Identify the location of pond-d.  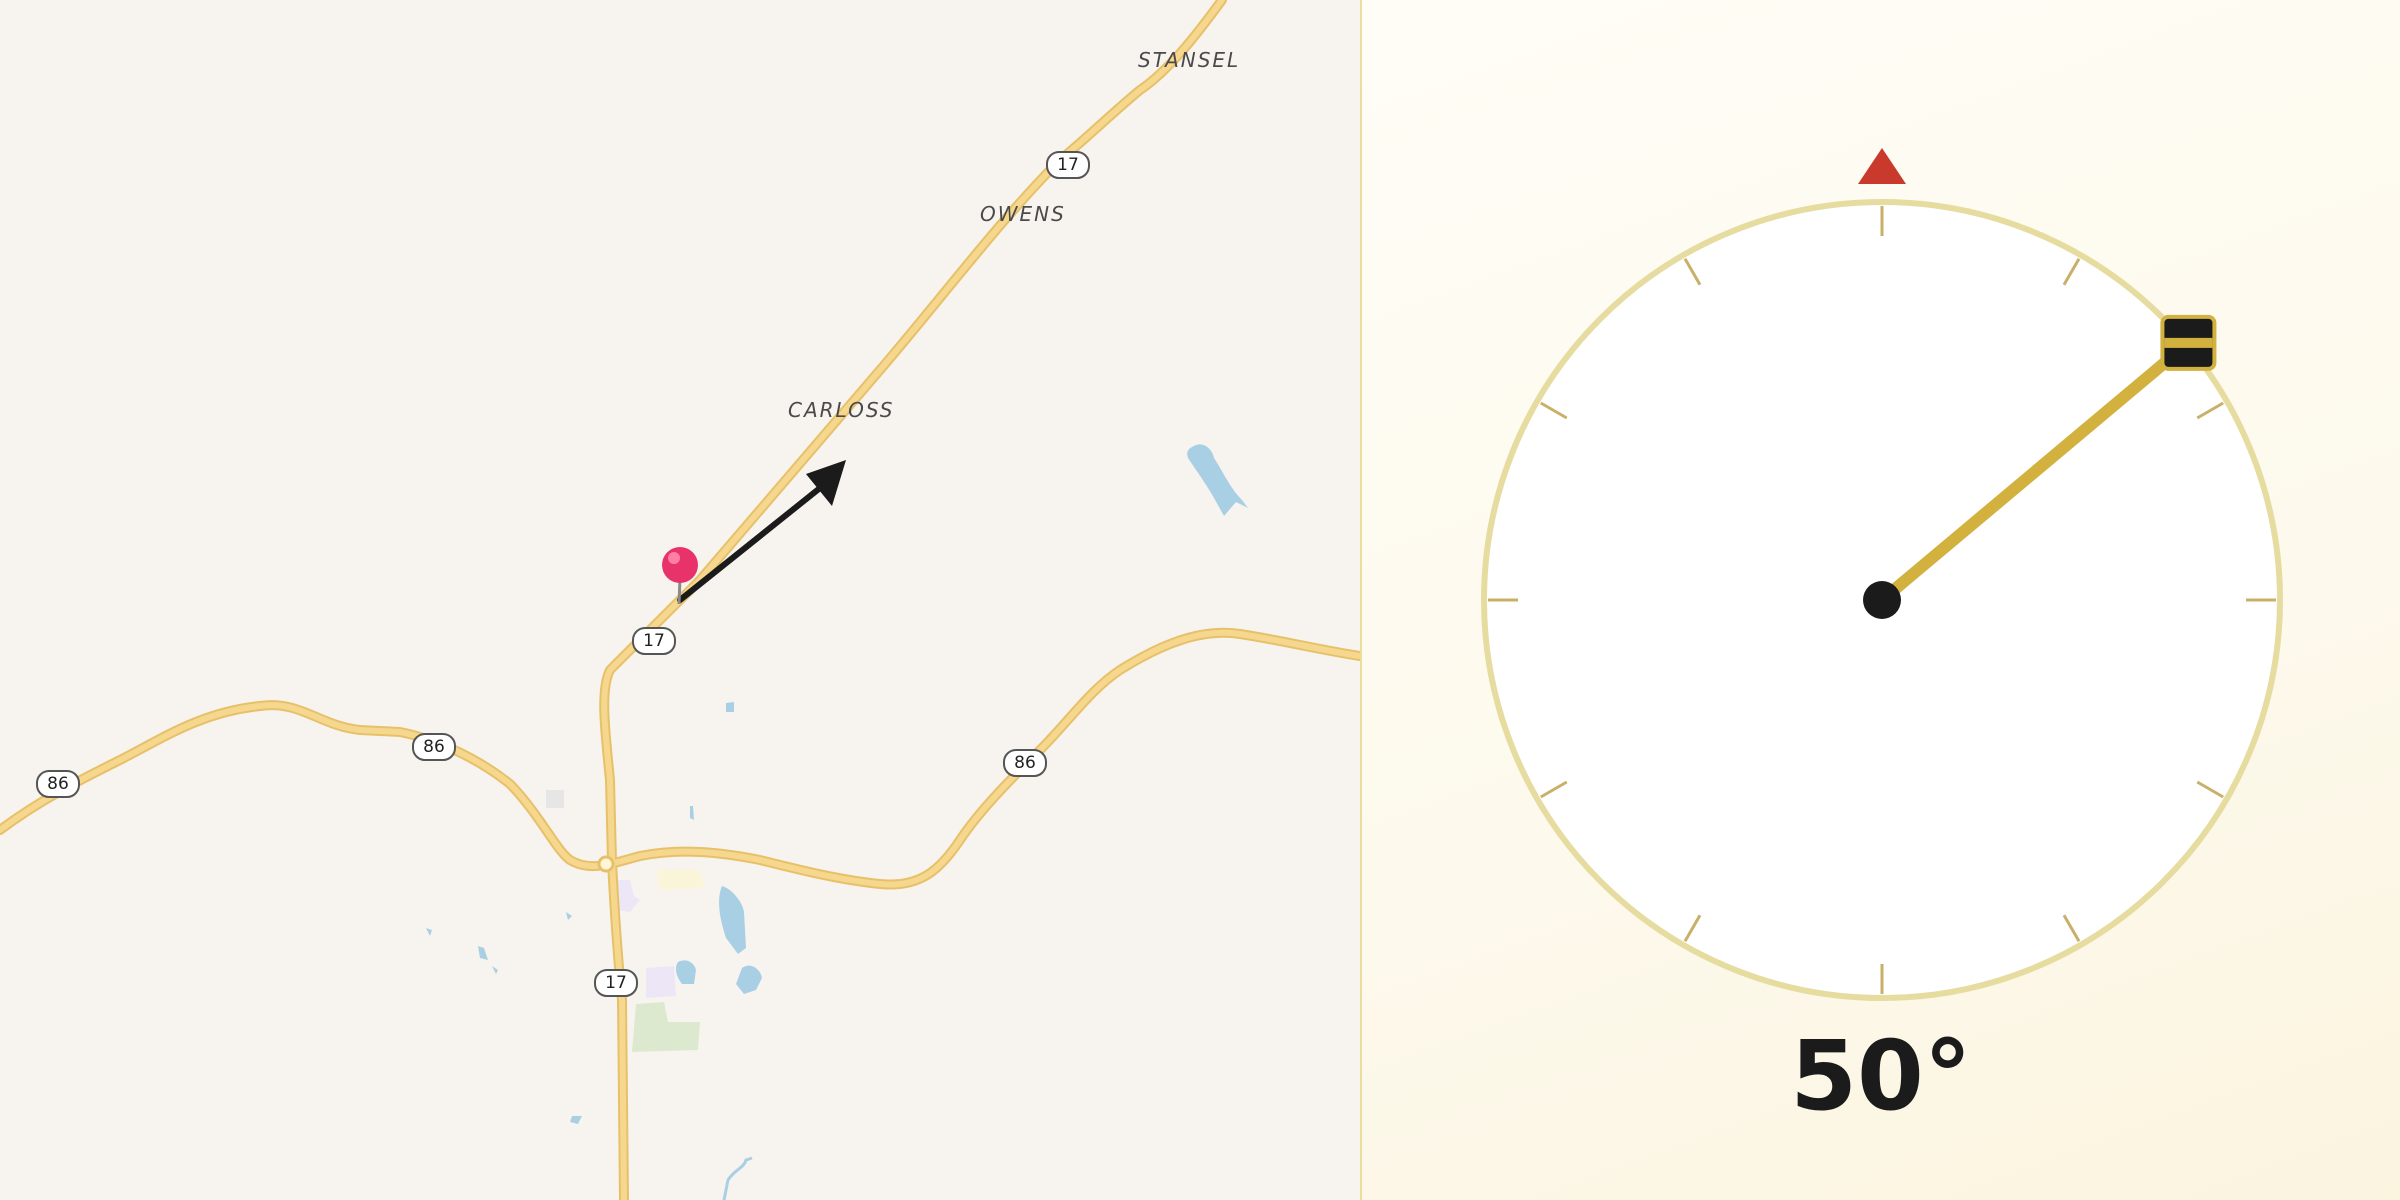
(749, 979).